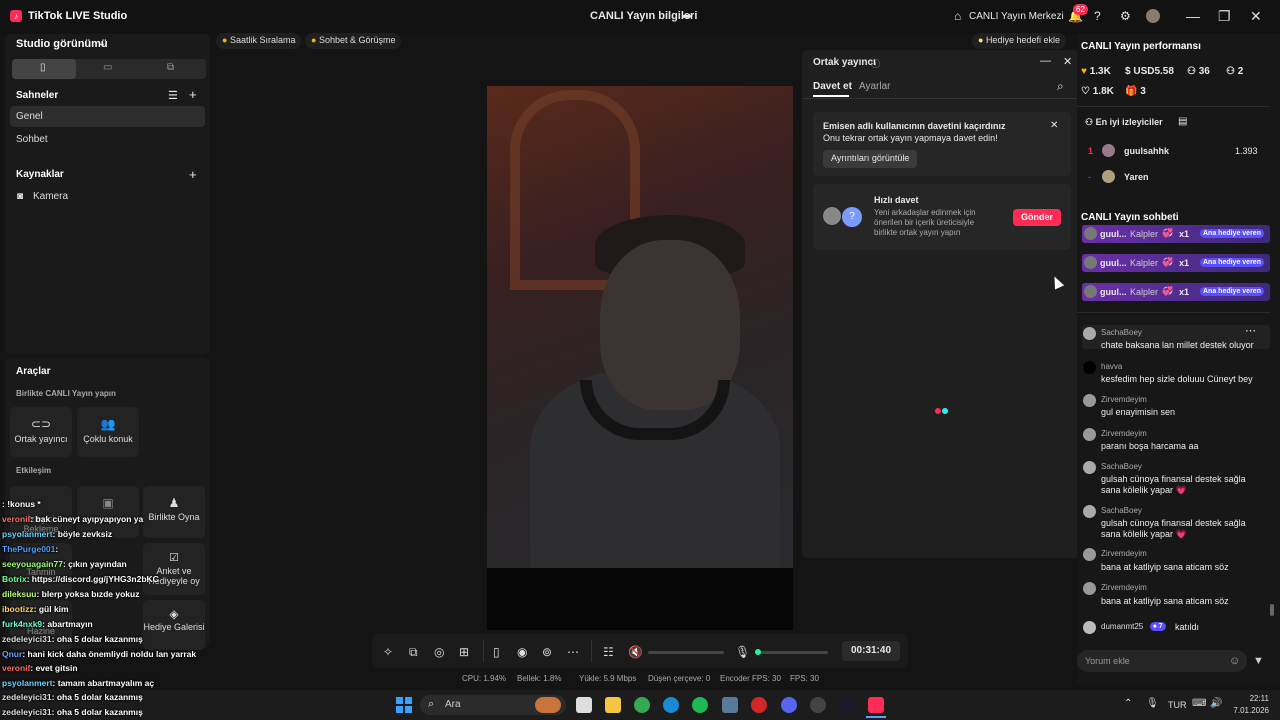  Describe the element at coordinates (818, 705) in the screenshot. I see `steam-icon` at that location.